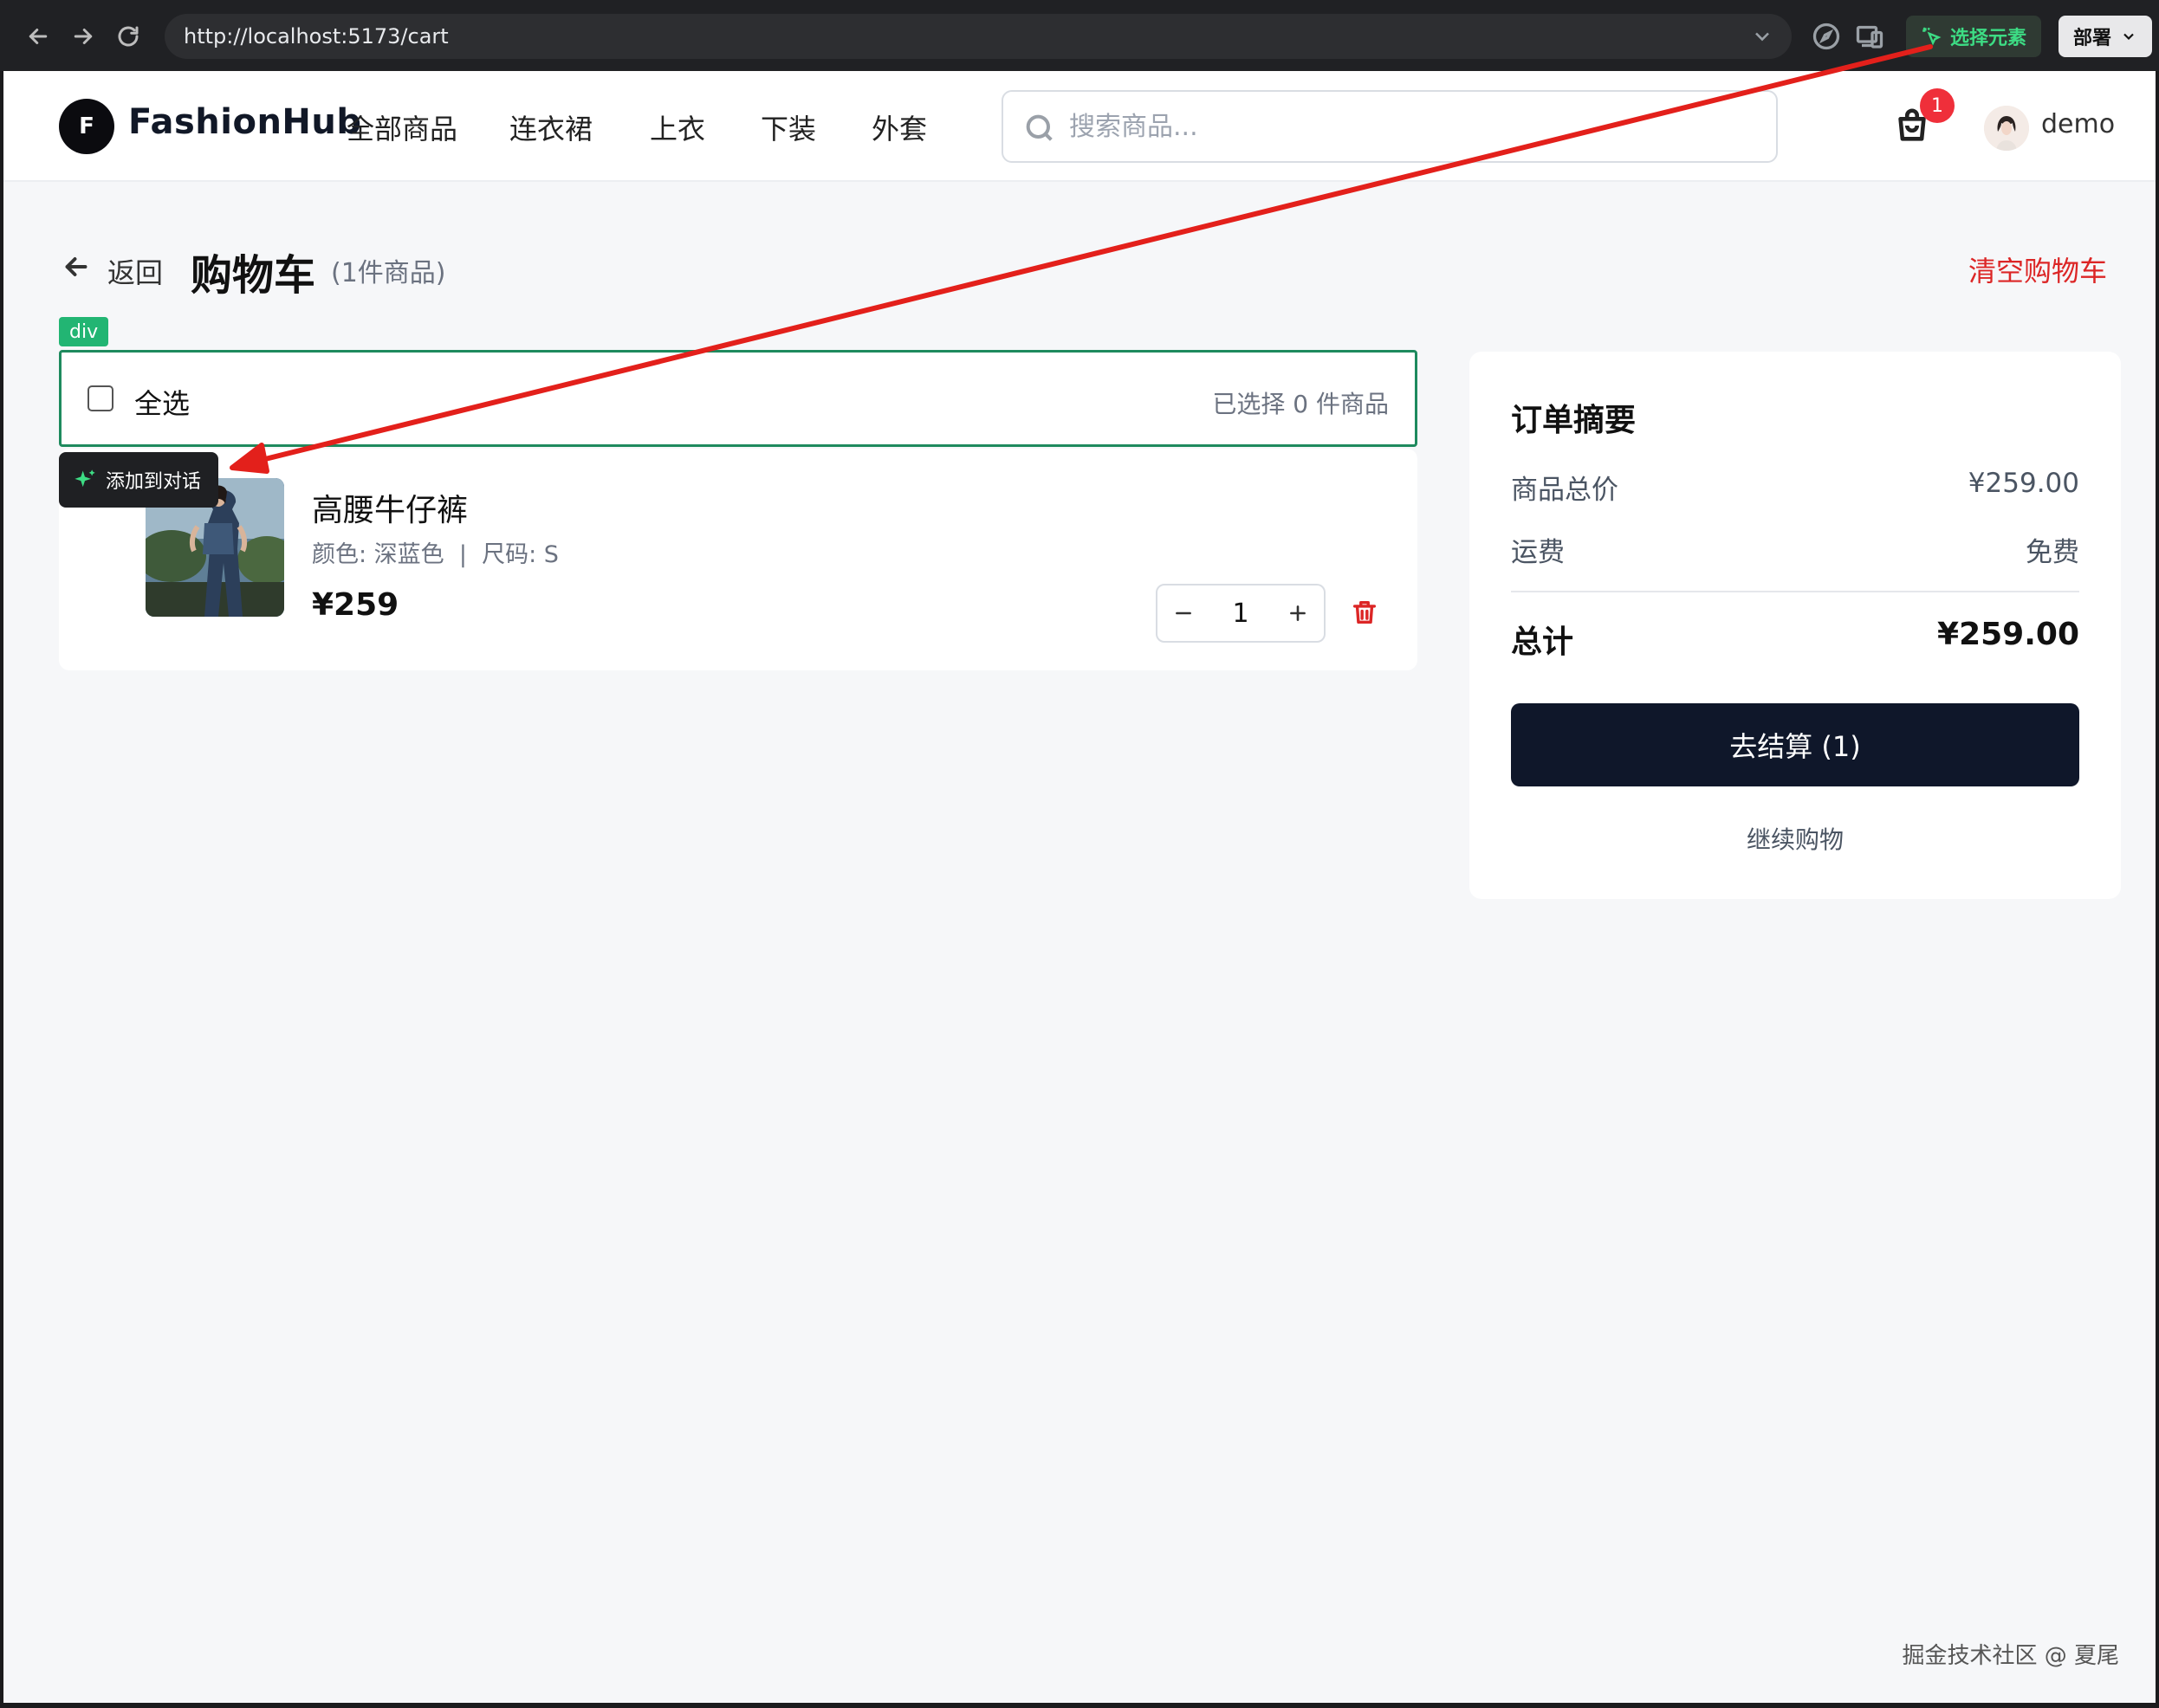 The width and height of the screenshot is (2159, 1708). I want to click on deploy-label: 部署, so click(2091, 38).